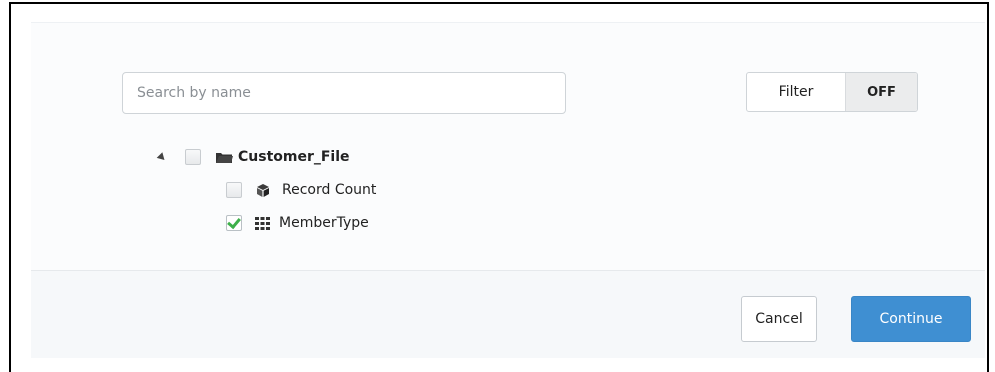 The height and width of the screenshot is (372, 995). I want to click on expand-collapse-icon, so click(162, 157).